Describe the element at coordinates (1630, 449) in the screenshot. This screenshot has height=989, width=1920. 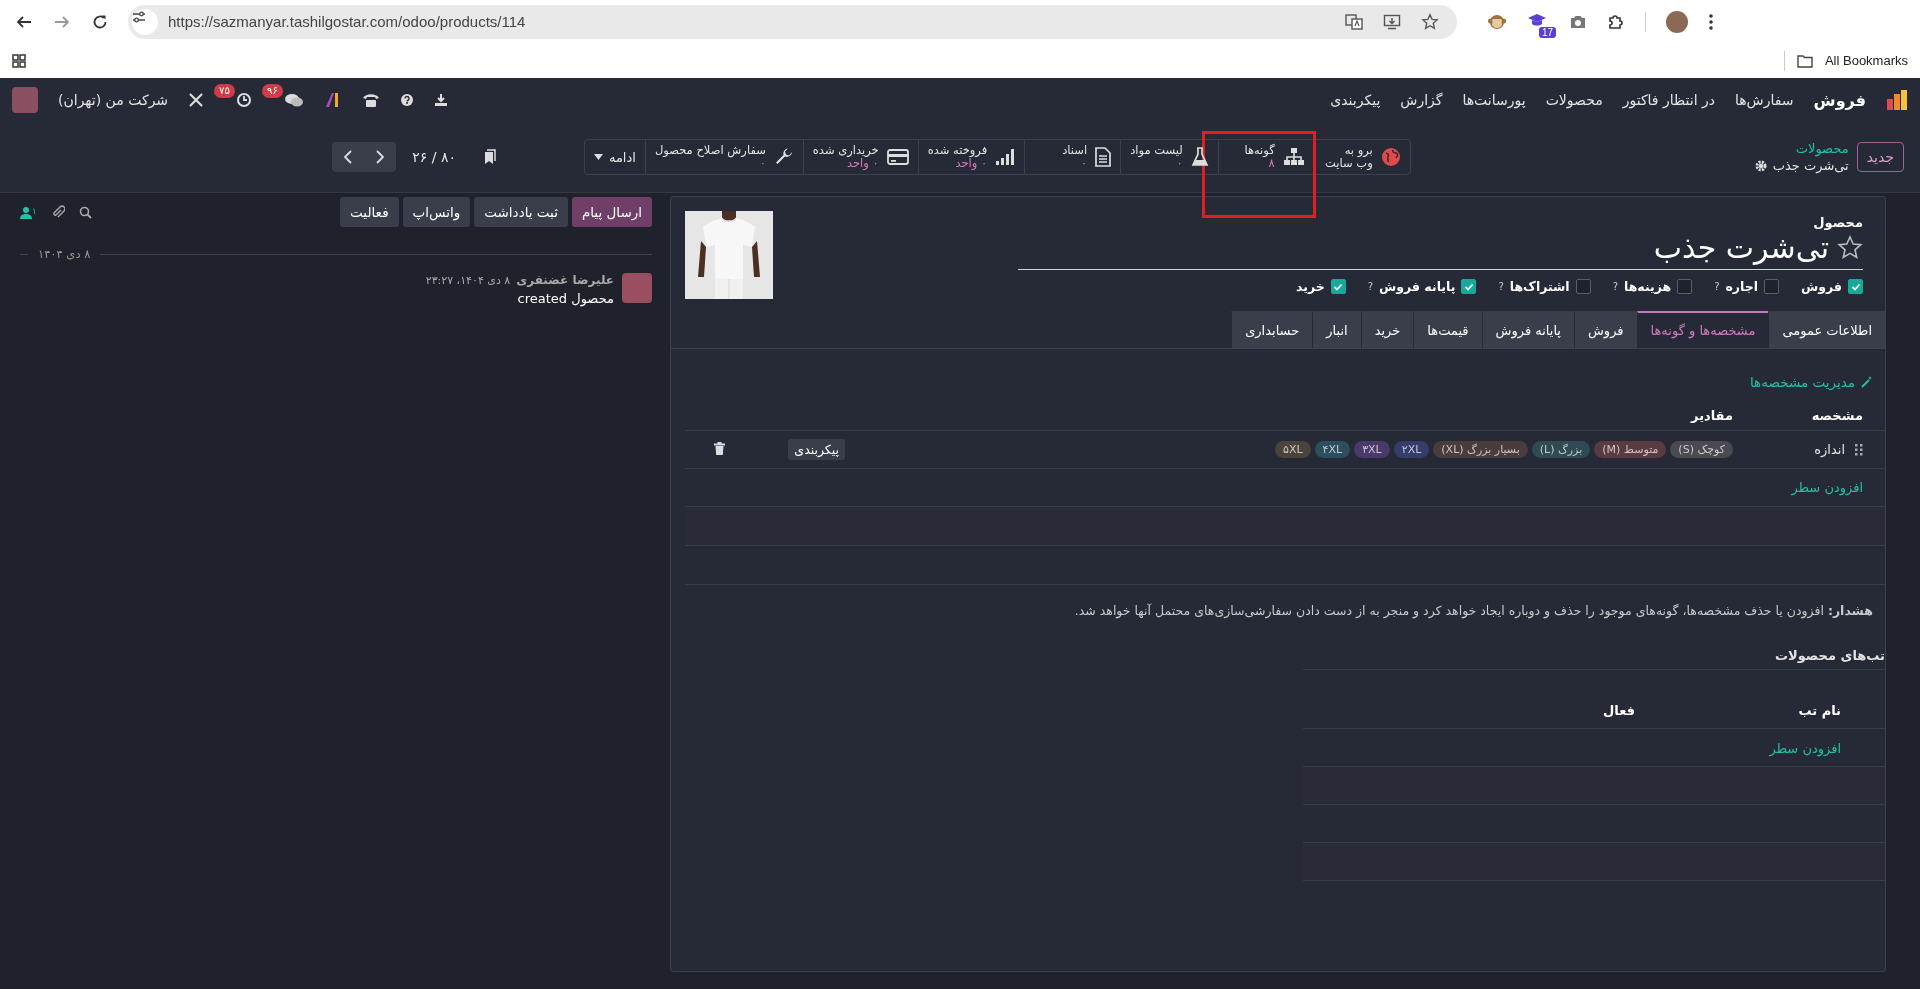
I see `value-tag: متوسط (M)` at that location.